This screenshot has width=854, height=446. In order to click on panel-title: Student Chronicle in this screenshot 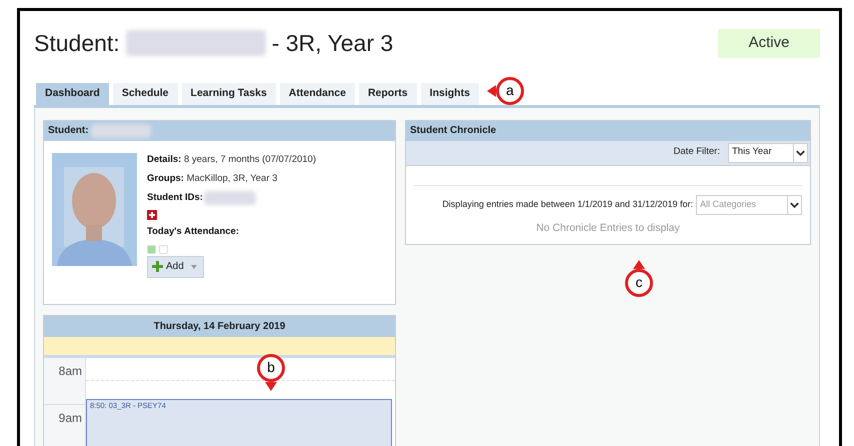, I will do `click(453, 131)`.